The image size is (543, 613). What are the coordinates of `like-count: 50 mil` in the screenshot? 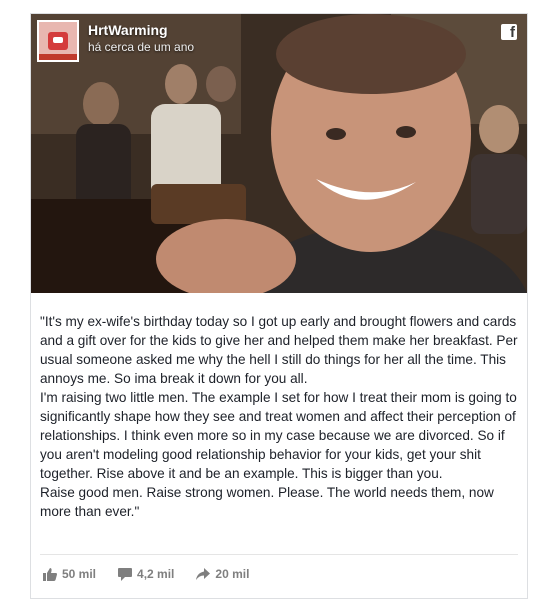 It's located at (69, 574).